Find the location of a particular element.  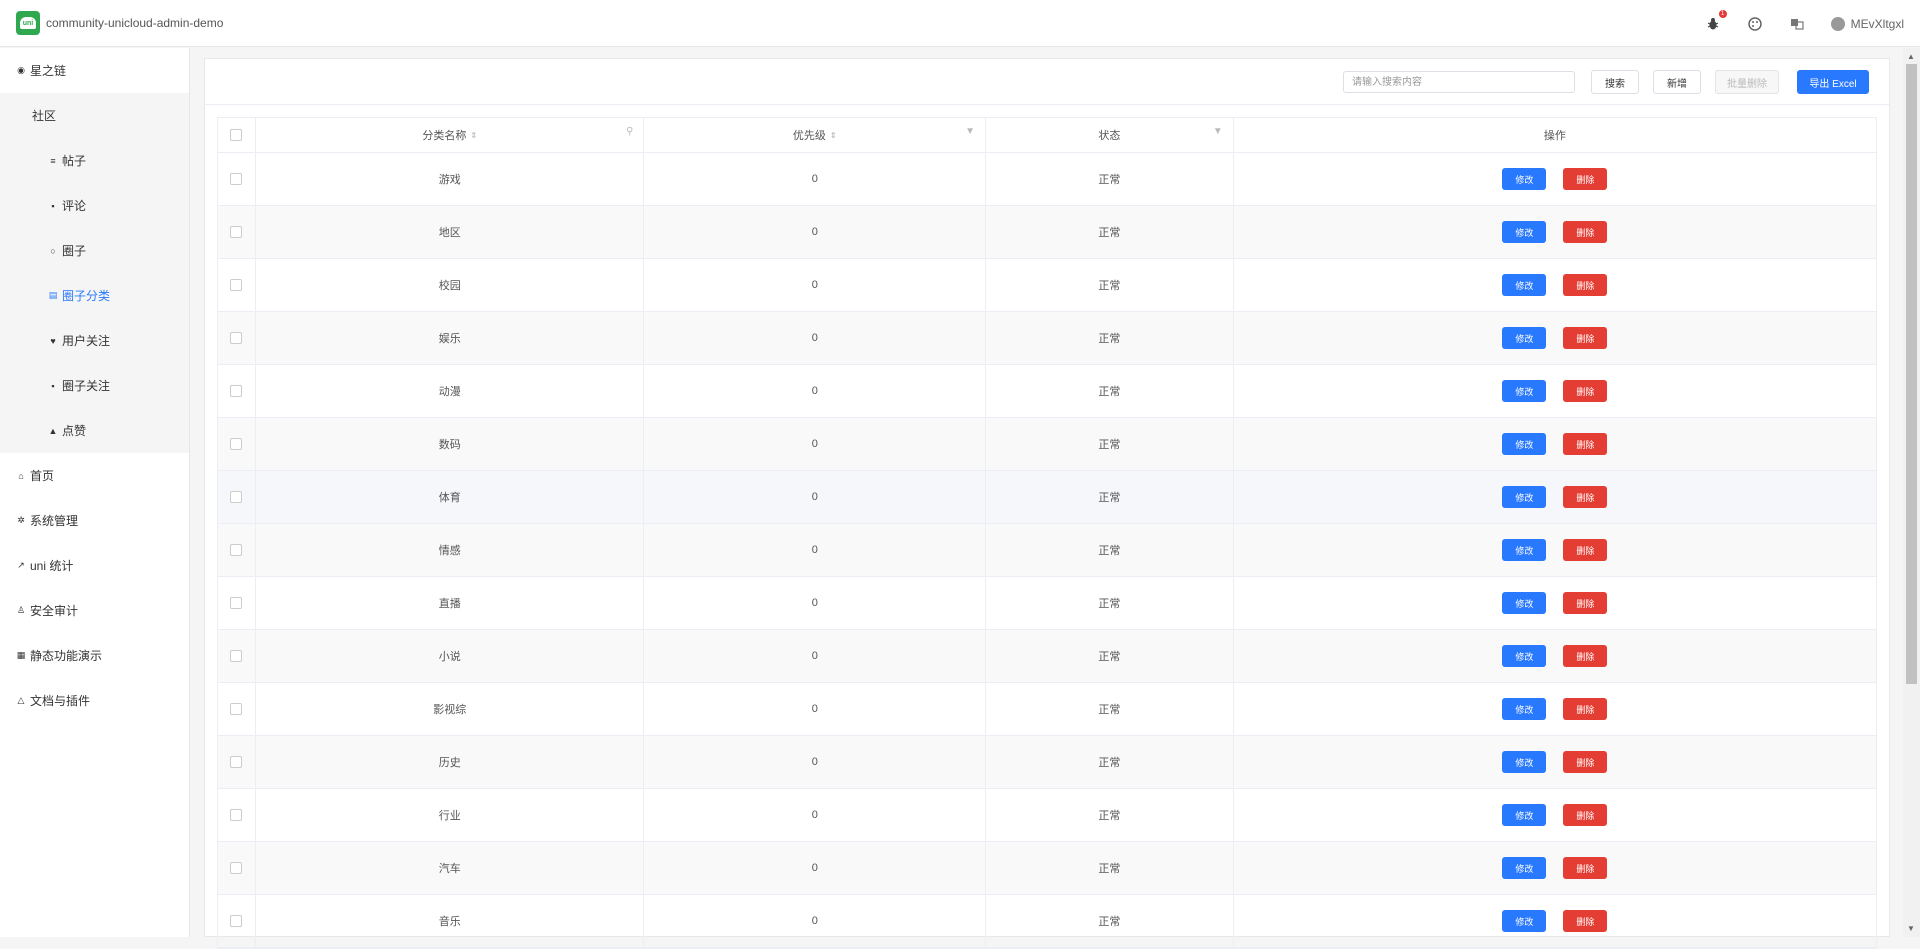

header-priority-label: 优先级 is located at coordinates (809, 136).